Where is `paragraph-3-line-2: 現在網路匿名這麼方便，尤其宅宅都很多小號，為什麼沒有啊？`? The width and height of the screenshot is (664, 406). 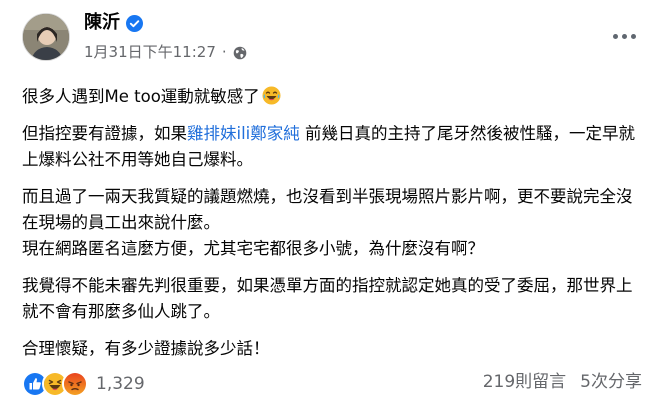
paragraph-3-line-2: 現在網路匿名這麼方便，尤其宅宅都很多小號，為什麼沒有啊？ is located at coordinates (253, 248).